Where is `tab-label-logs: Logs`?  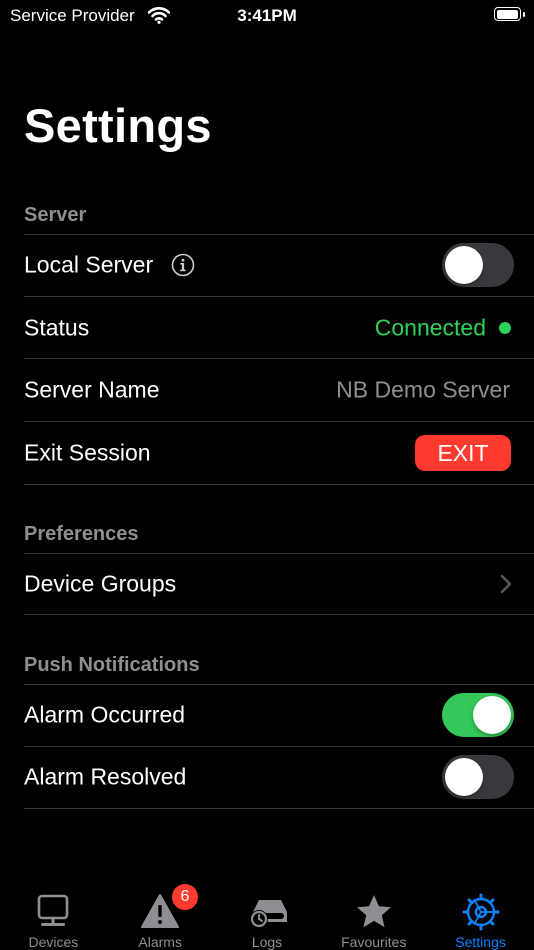 tab-label-logs: Logs is located at coordinates (267, 942).